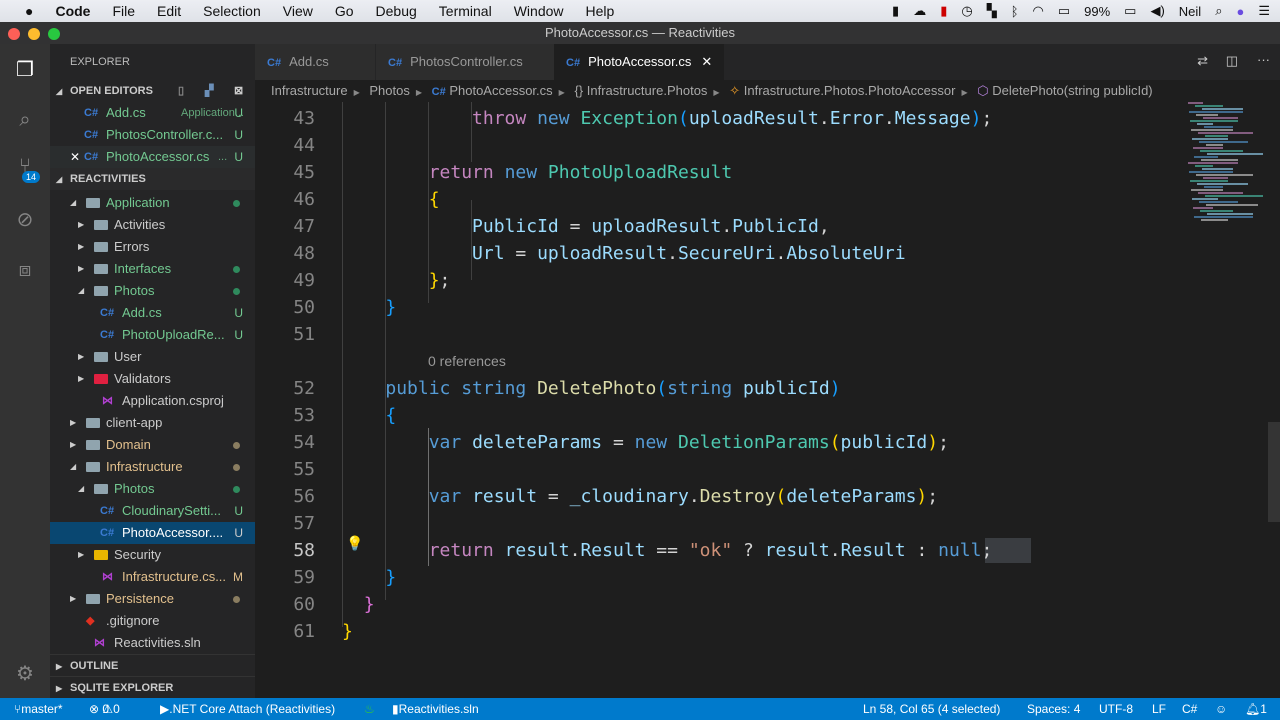  I want to click on indentation: Spaces: 4, so click(1053, 709).